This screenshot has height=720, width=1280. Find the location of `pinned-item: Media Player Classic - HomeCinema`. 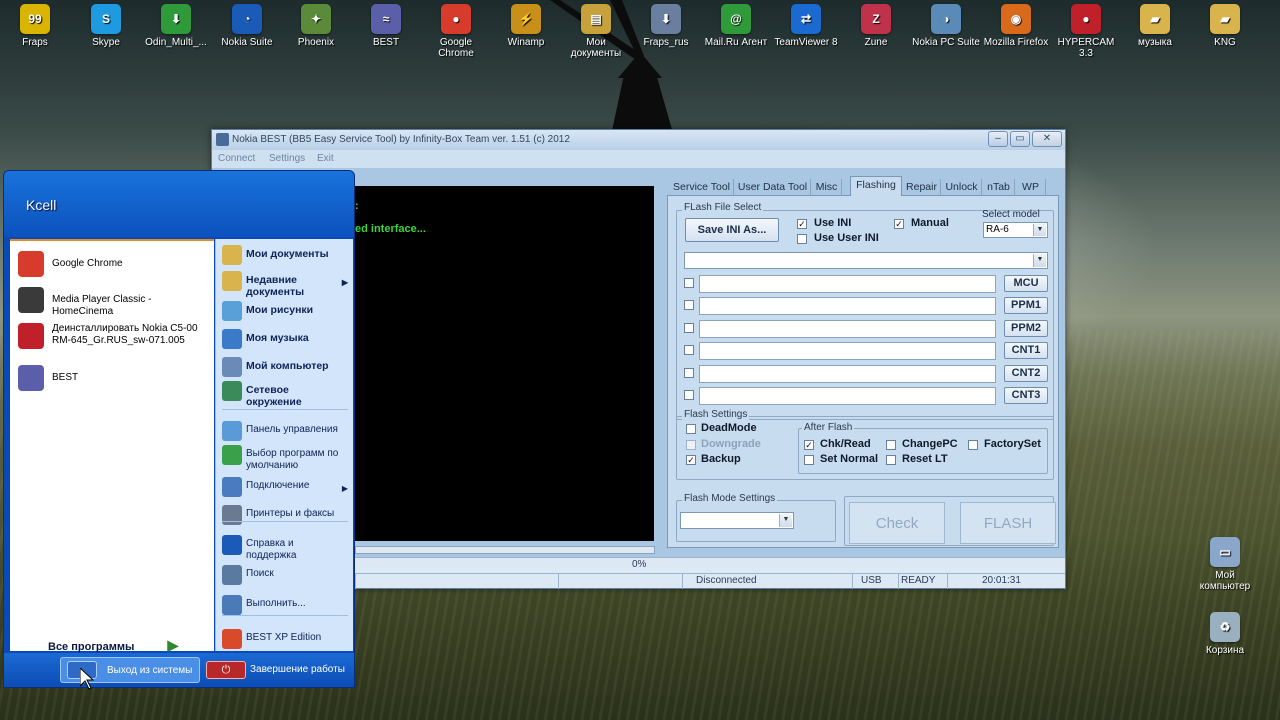

pinned-item: Media Player Classic - HomeCinema is located at coordinates (115, 302).